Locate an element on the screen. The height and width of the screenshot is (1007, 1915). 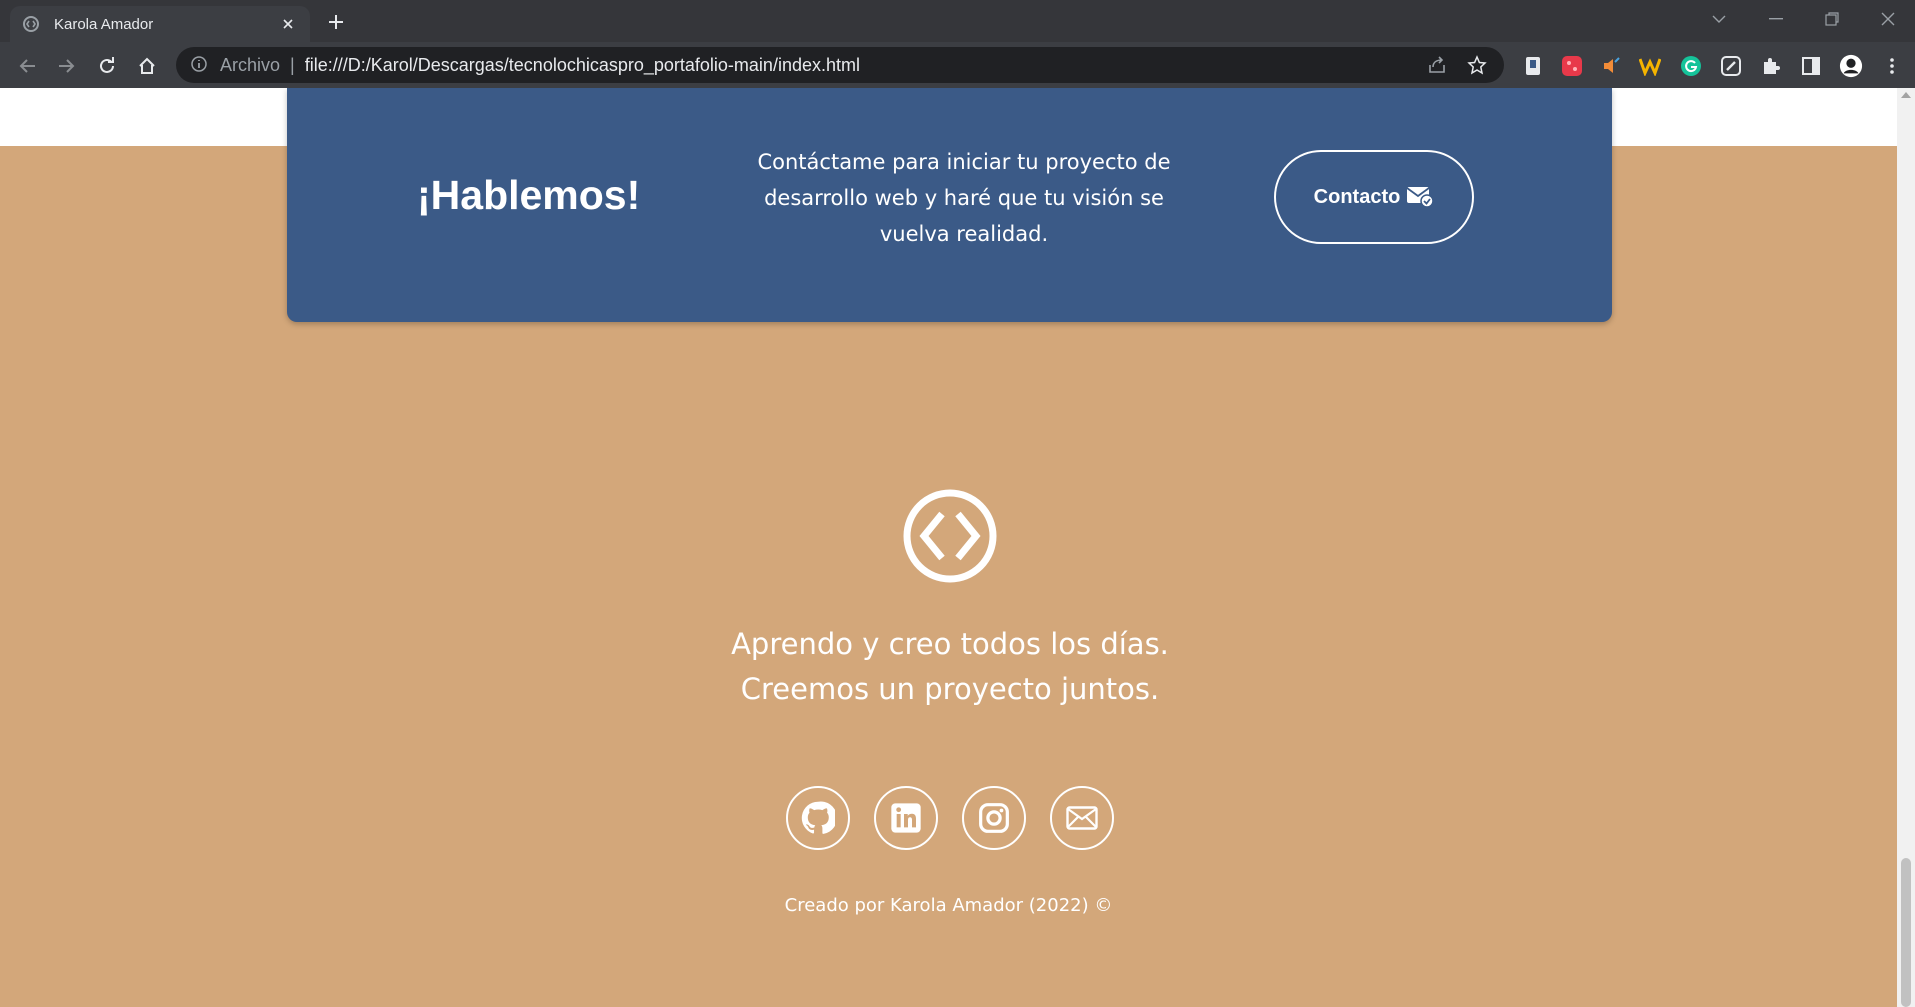
page-scrollbar is located at coordinates (1906, 547).